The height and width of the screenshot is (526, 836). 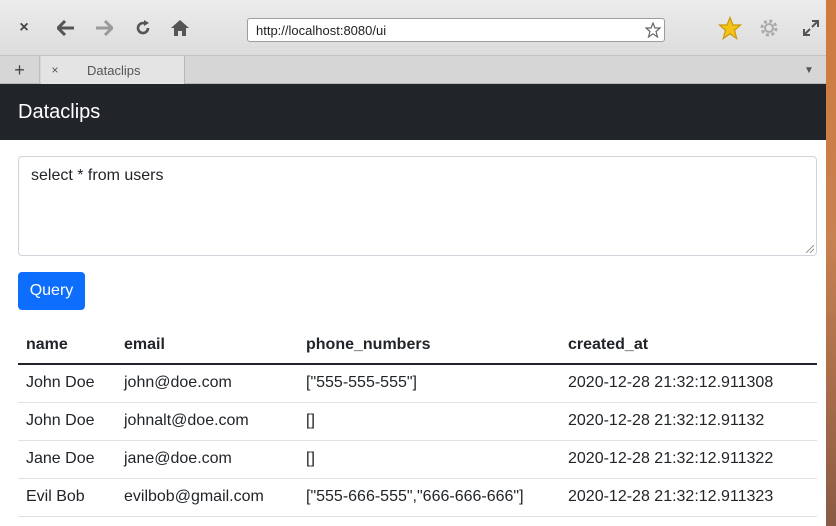 What do you see at coordinates (831, 263) in the screenshot?
I see `desktop-background` at bounding box center [831, 263].